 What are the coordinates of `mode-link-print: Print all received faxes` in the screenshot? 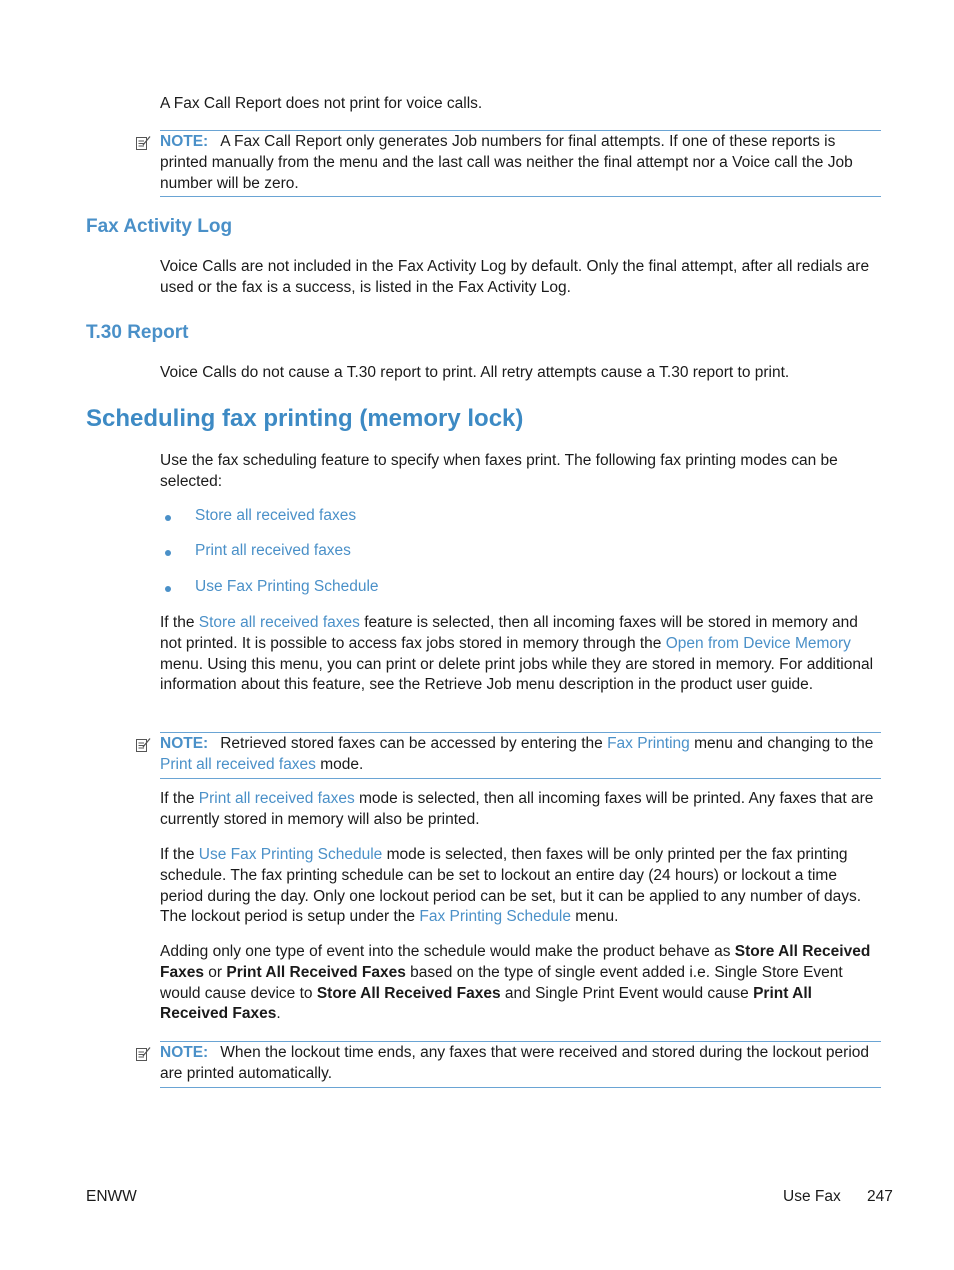 It's located at (273, 551).